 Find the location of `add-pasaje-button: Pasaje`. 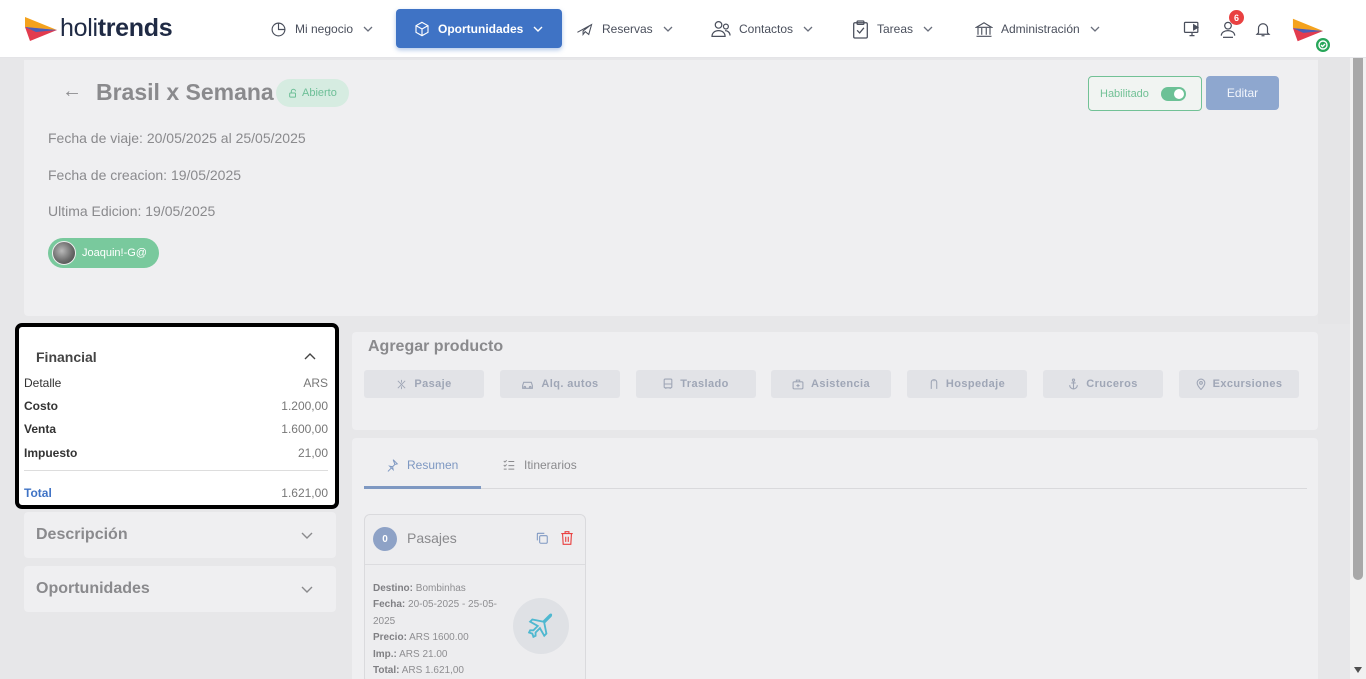

add-pasaje-button: Pasaje is located at coordinates (424, 384).